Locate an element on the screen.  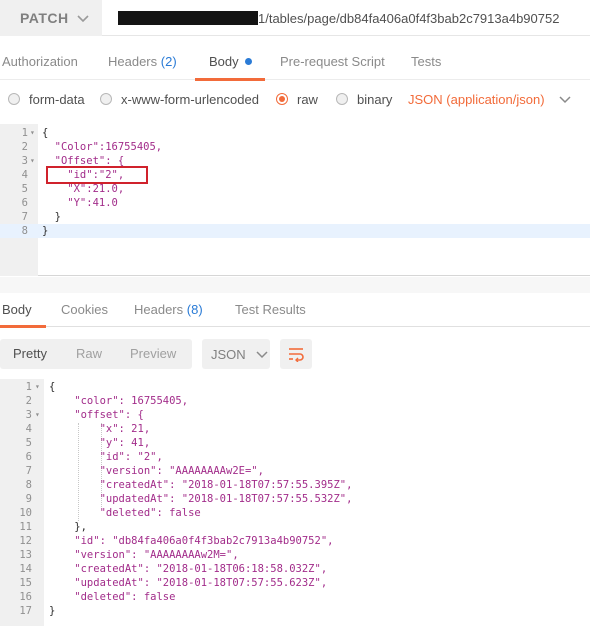
code-line: 6 "id": "2", is located at coordinates (295, 457).